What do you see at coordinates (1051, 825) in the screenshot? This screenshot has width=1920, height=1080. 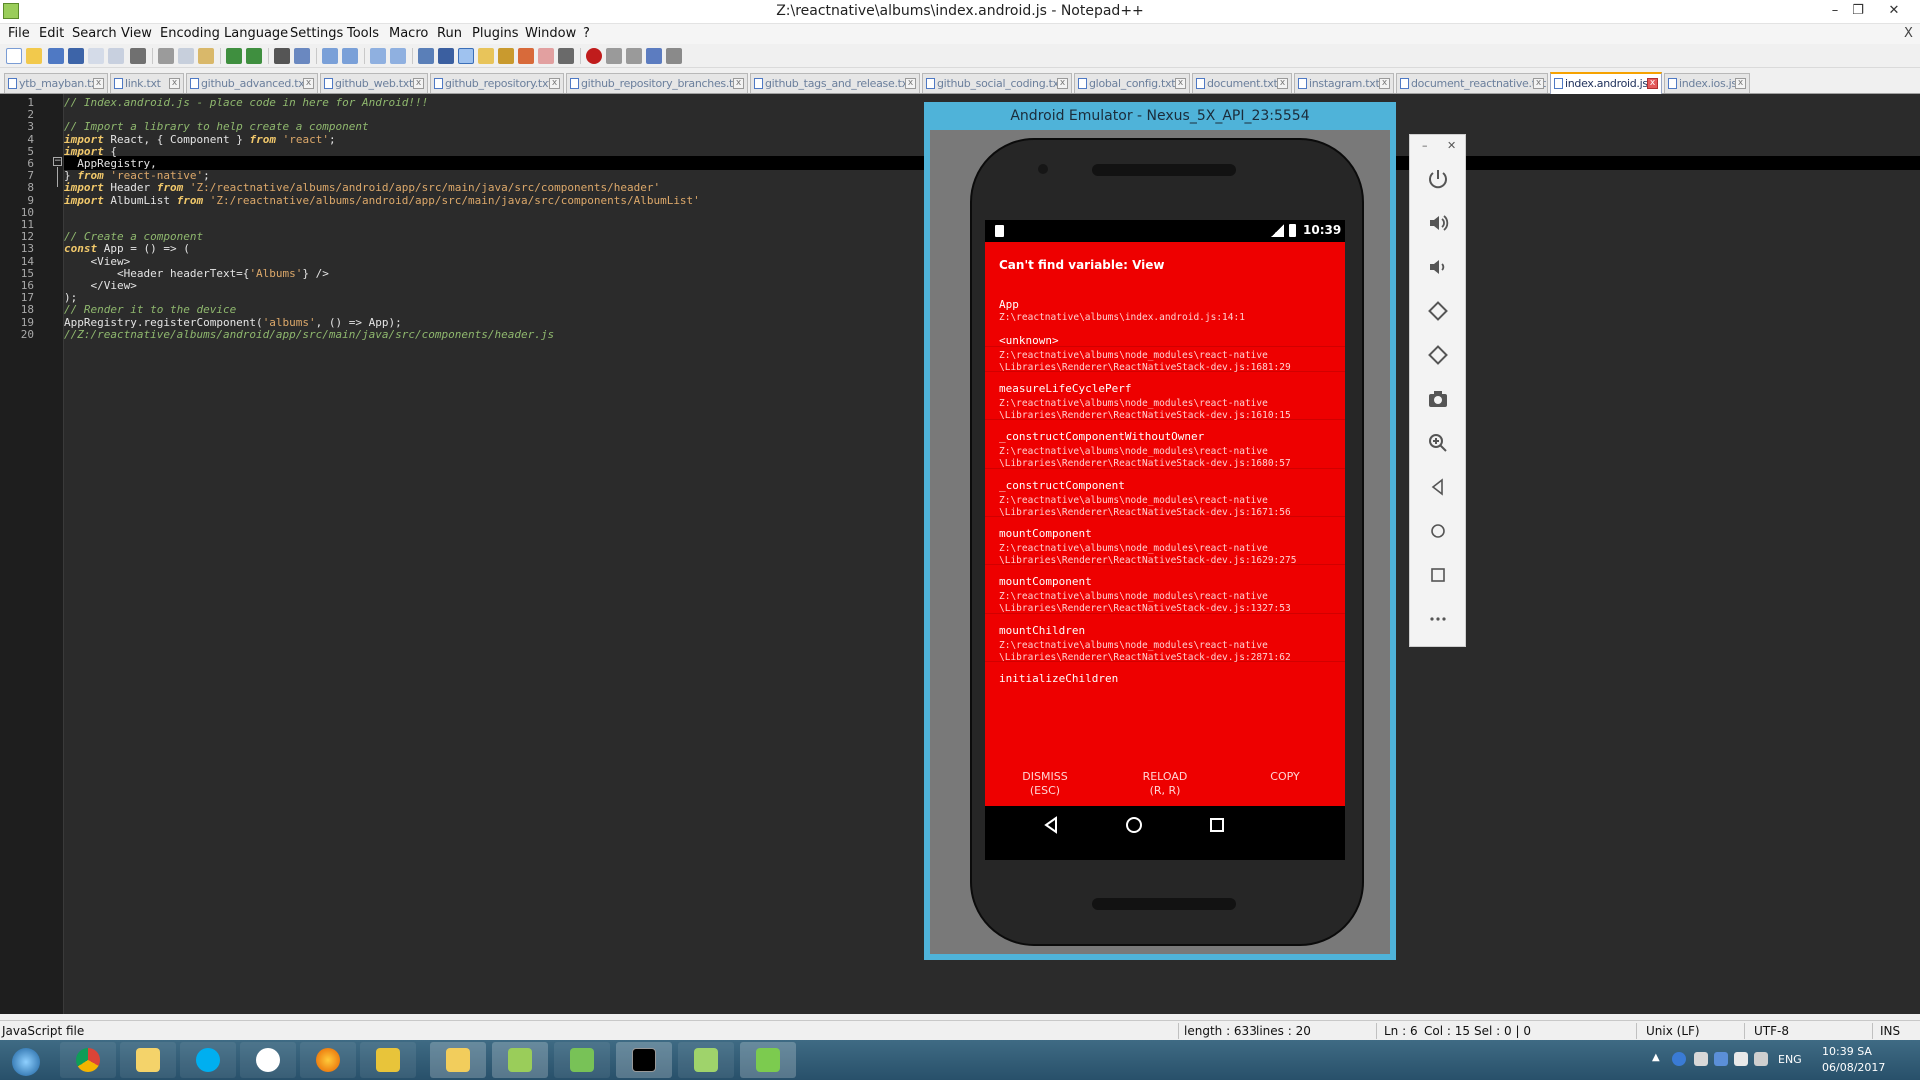 I see `nav-back-icon` at bounding box center [1051, 825].